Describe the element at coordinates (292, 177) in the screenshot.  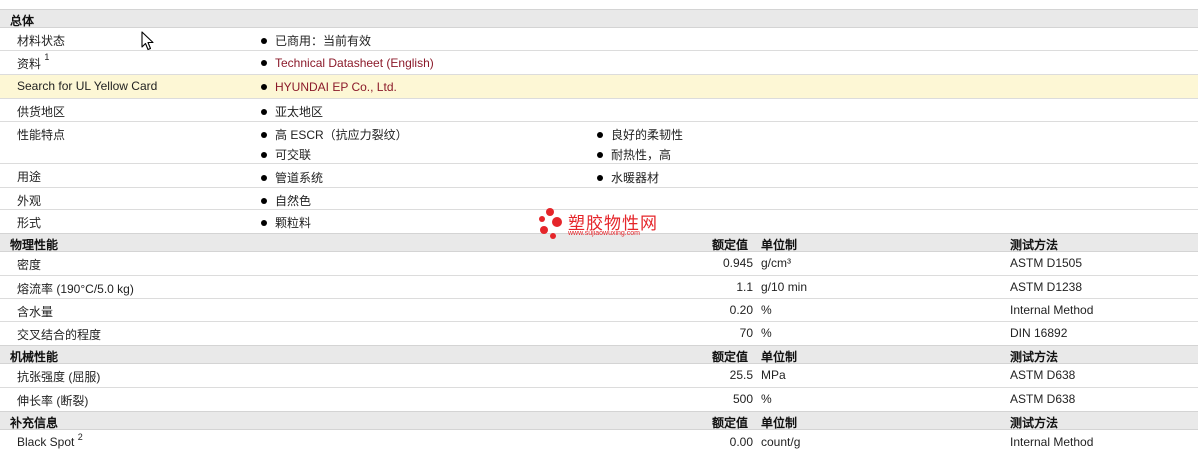
I see `bullet-item: 管道系统` at that location.